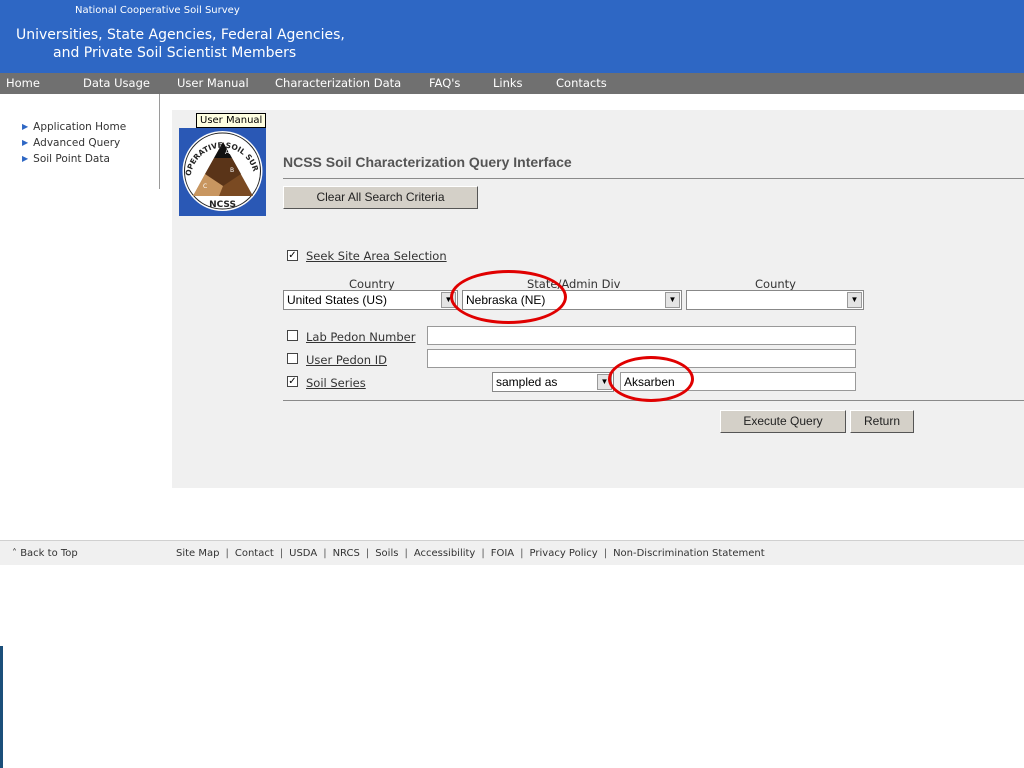 Image resolution: width=1024 pixels, height=768 pixels. I want to click on lab-pedon-input, so click(641, 335).